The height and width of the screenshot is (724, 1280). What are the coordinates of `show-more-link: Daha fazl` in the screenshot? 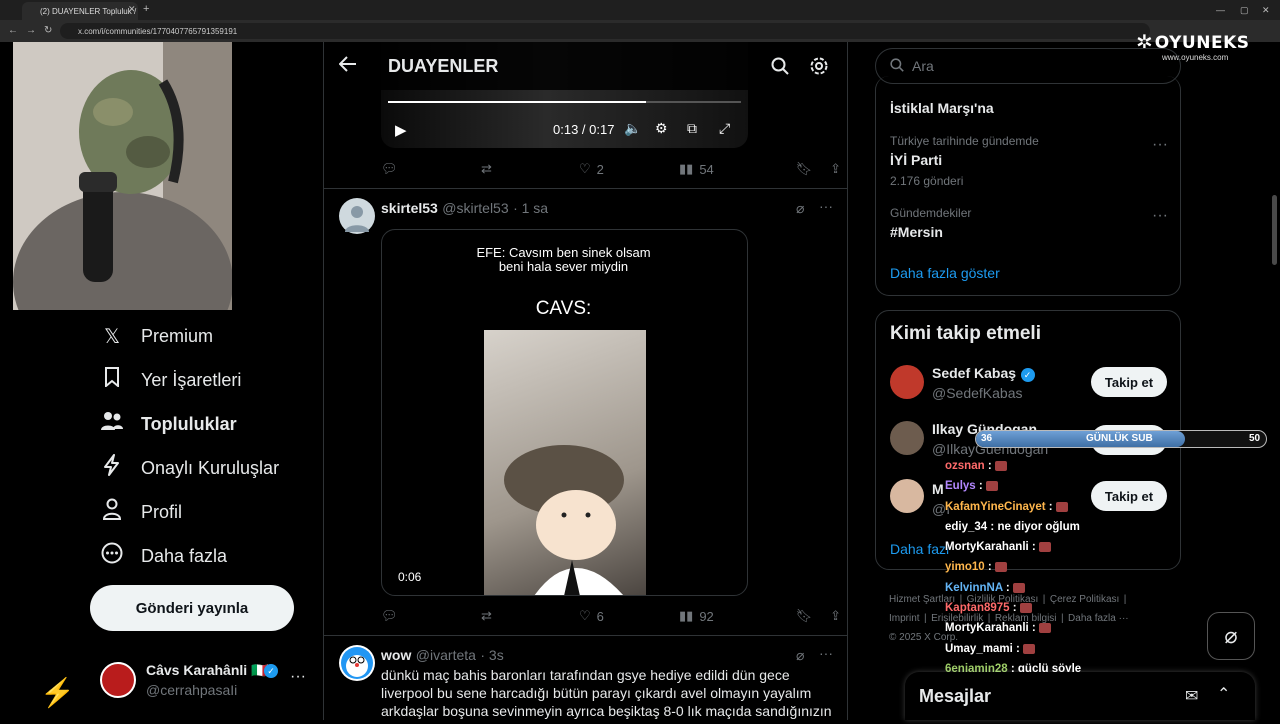 It's located at (919, 549).